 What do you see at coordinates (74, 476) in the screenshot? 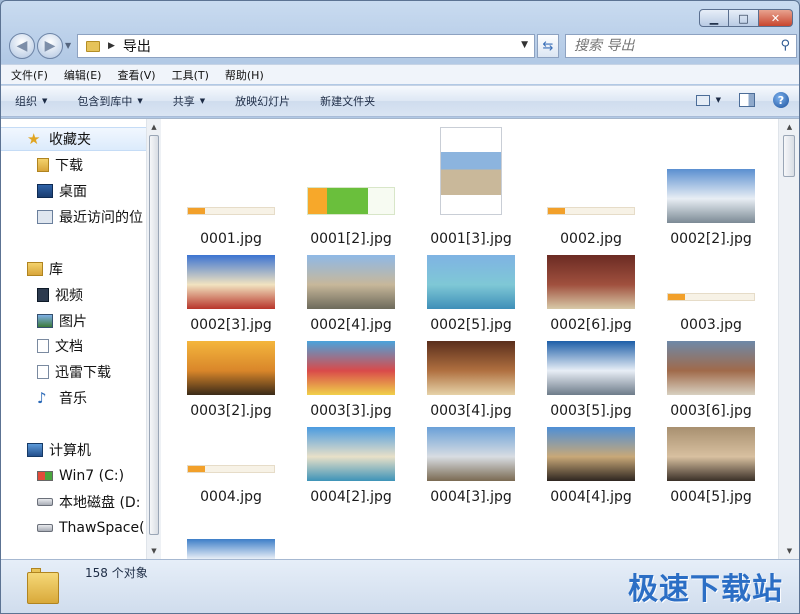
I see `nav-drive-c: Win7 (C:)` at bounding box center [74, 476].